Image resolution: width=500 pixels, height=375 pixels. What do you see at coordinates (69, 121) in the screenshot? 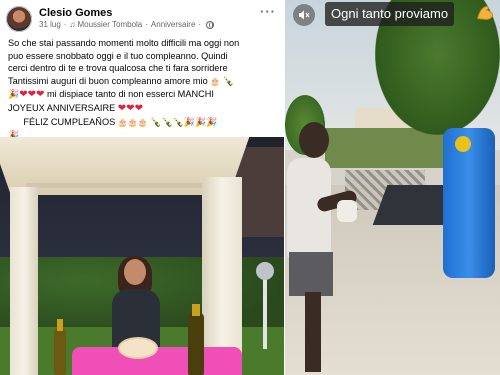
I see `post-line-text: FÉLIZ CUMPLEAÑOS` at bounding box center [69, 121].